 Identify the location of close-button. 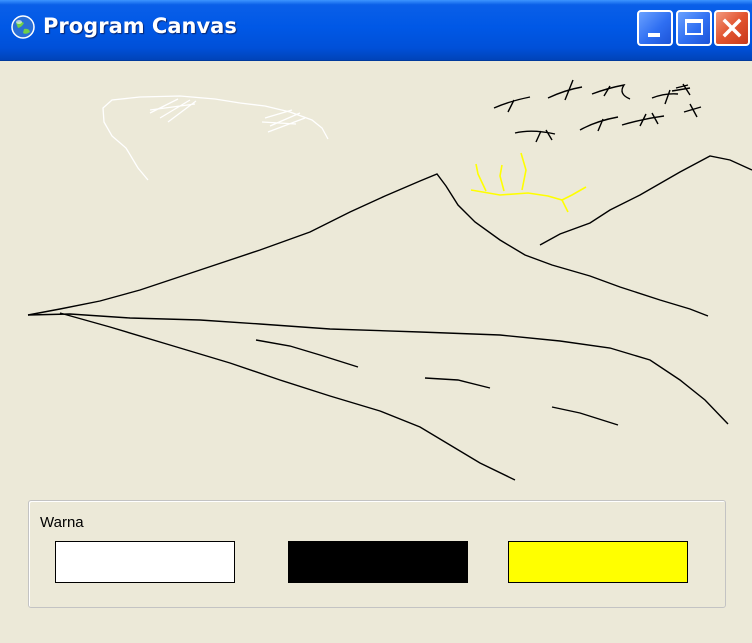
(732, 28).